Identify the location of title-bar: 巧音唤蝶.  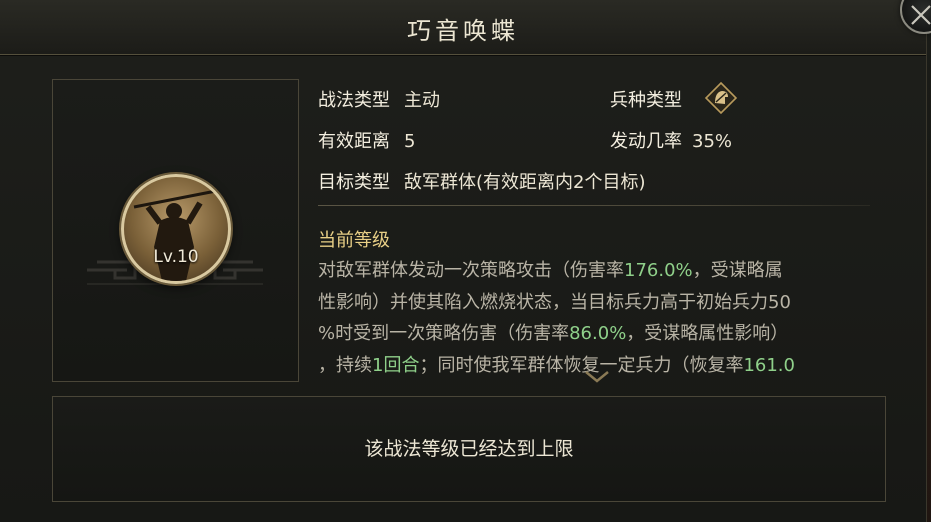
(463, 27).